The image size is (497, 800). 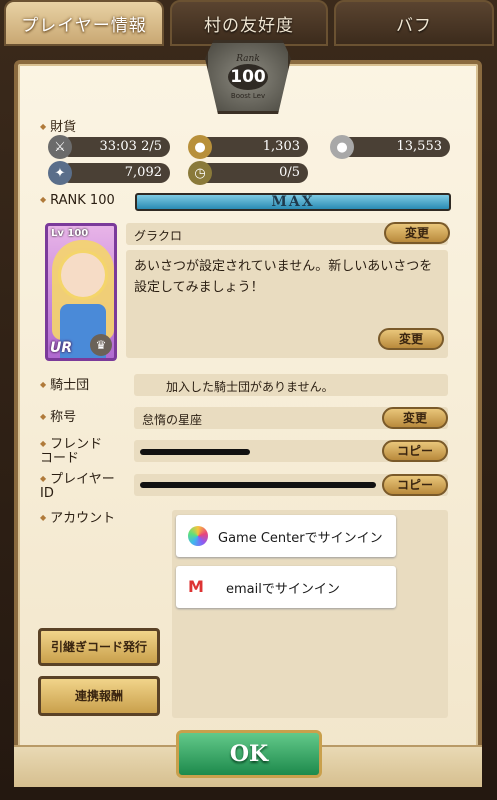 I want to click on change-greeting-button: 変更, so click(x=411, y=339).